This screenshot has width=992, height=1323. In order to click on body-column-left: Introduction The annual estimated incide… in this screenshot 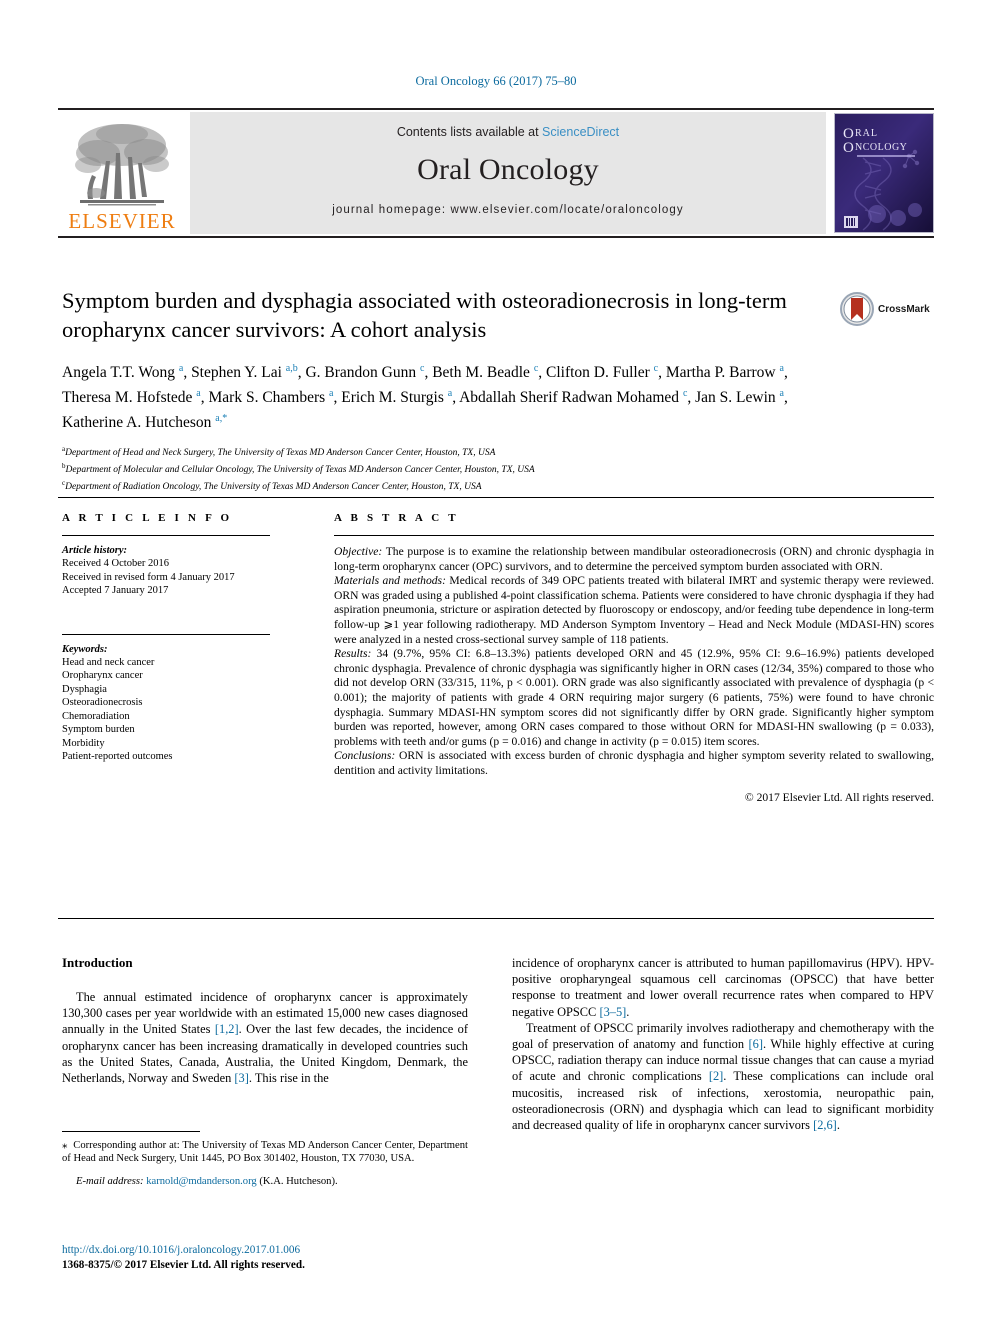, I will do `click(265, 1020)`.